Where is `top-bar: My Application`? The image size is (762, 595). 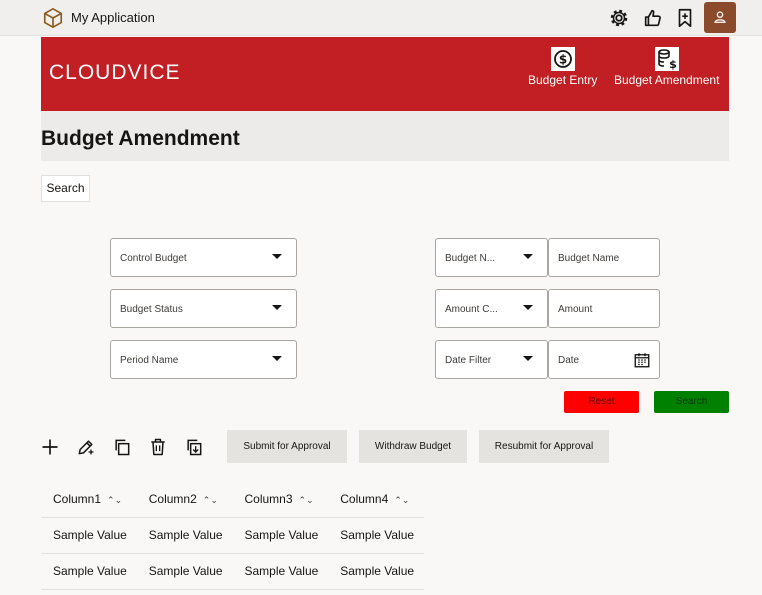 top-bar: My Application is located at coordinates (381, 18).